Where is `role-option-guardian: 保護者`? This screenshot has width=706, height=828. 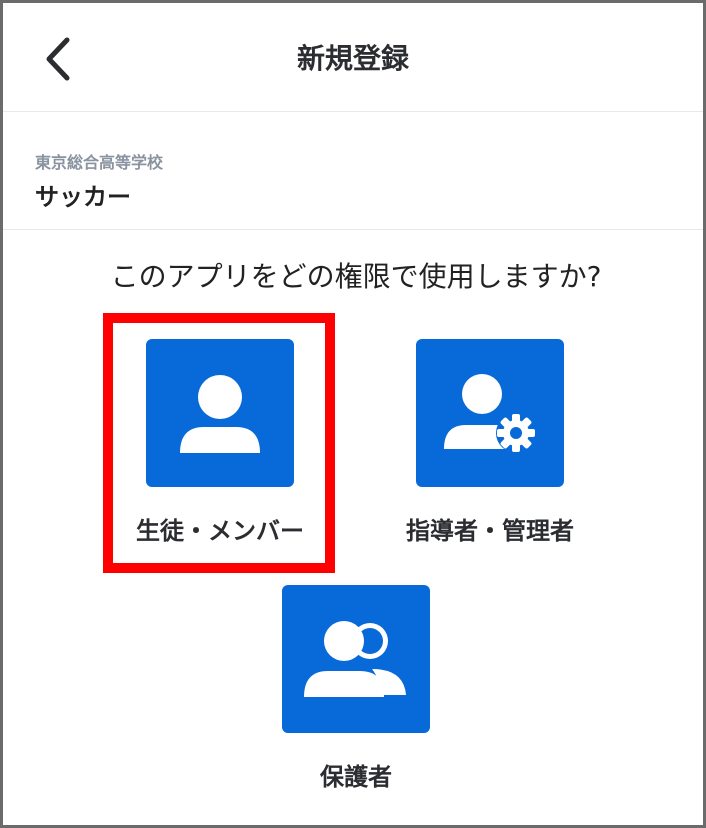 role-option-guardian: 保護者 is located at coordinates (356, 688).